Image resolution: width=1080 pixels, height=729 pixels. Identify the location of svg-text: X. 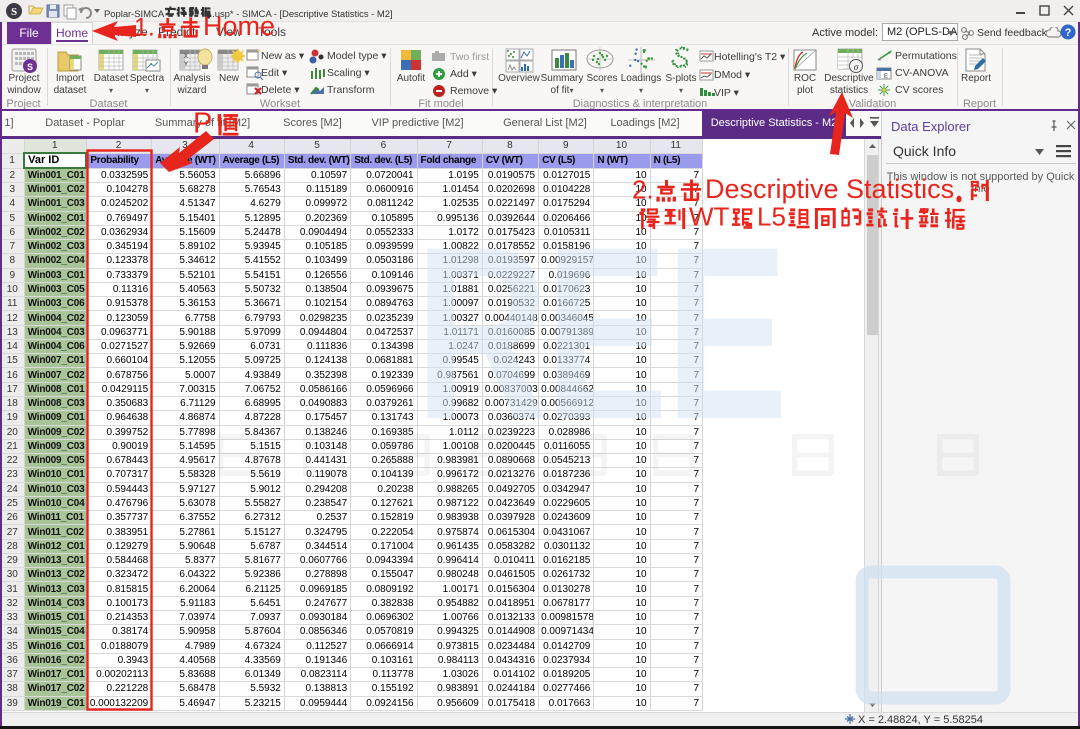
(186, 57).